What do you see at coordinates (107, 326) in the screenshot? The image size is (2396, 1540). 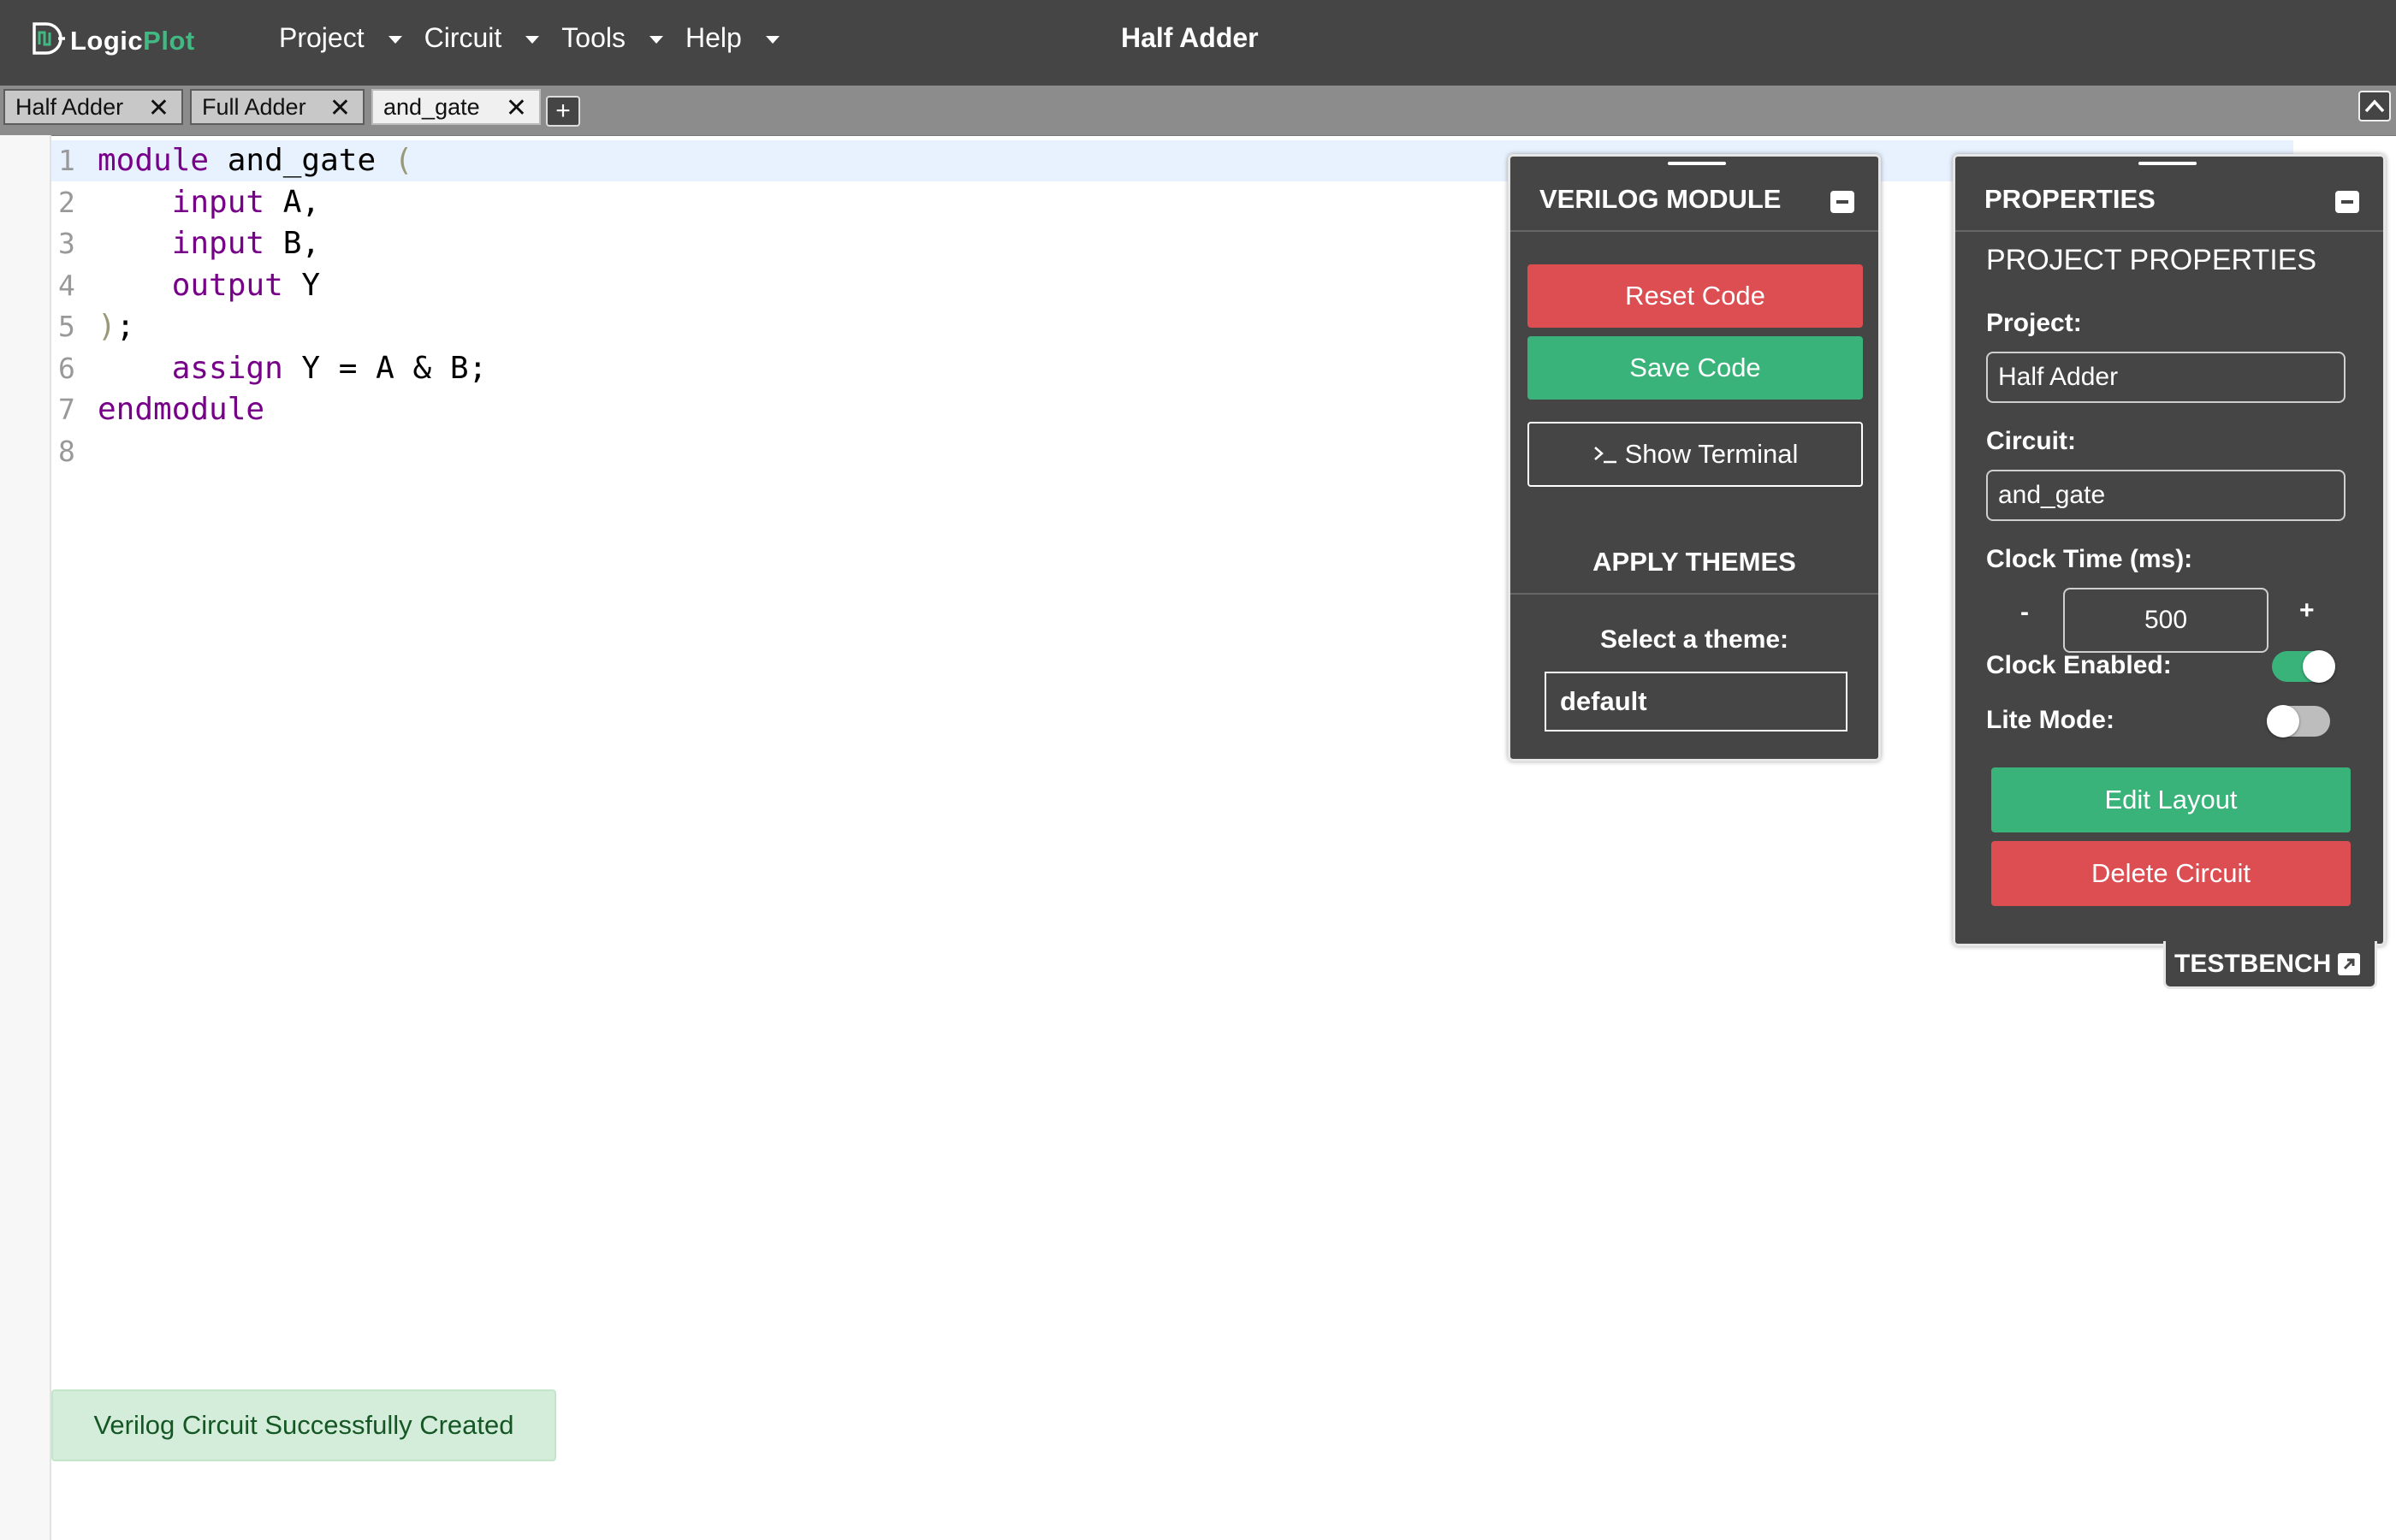 I see `code-token: )` at bounding box center [107, 326].